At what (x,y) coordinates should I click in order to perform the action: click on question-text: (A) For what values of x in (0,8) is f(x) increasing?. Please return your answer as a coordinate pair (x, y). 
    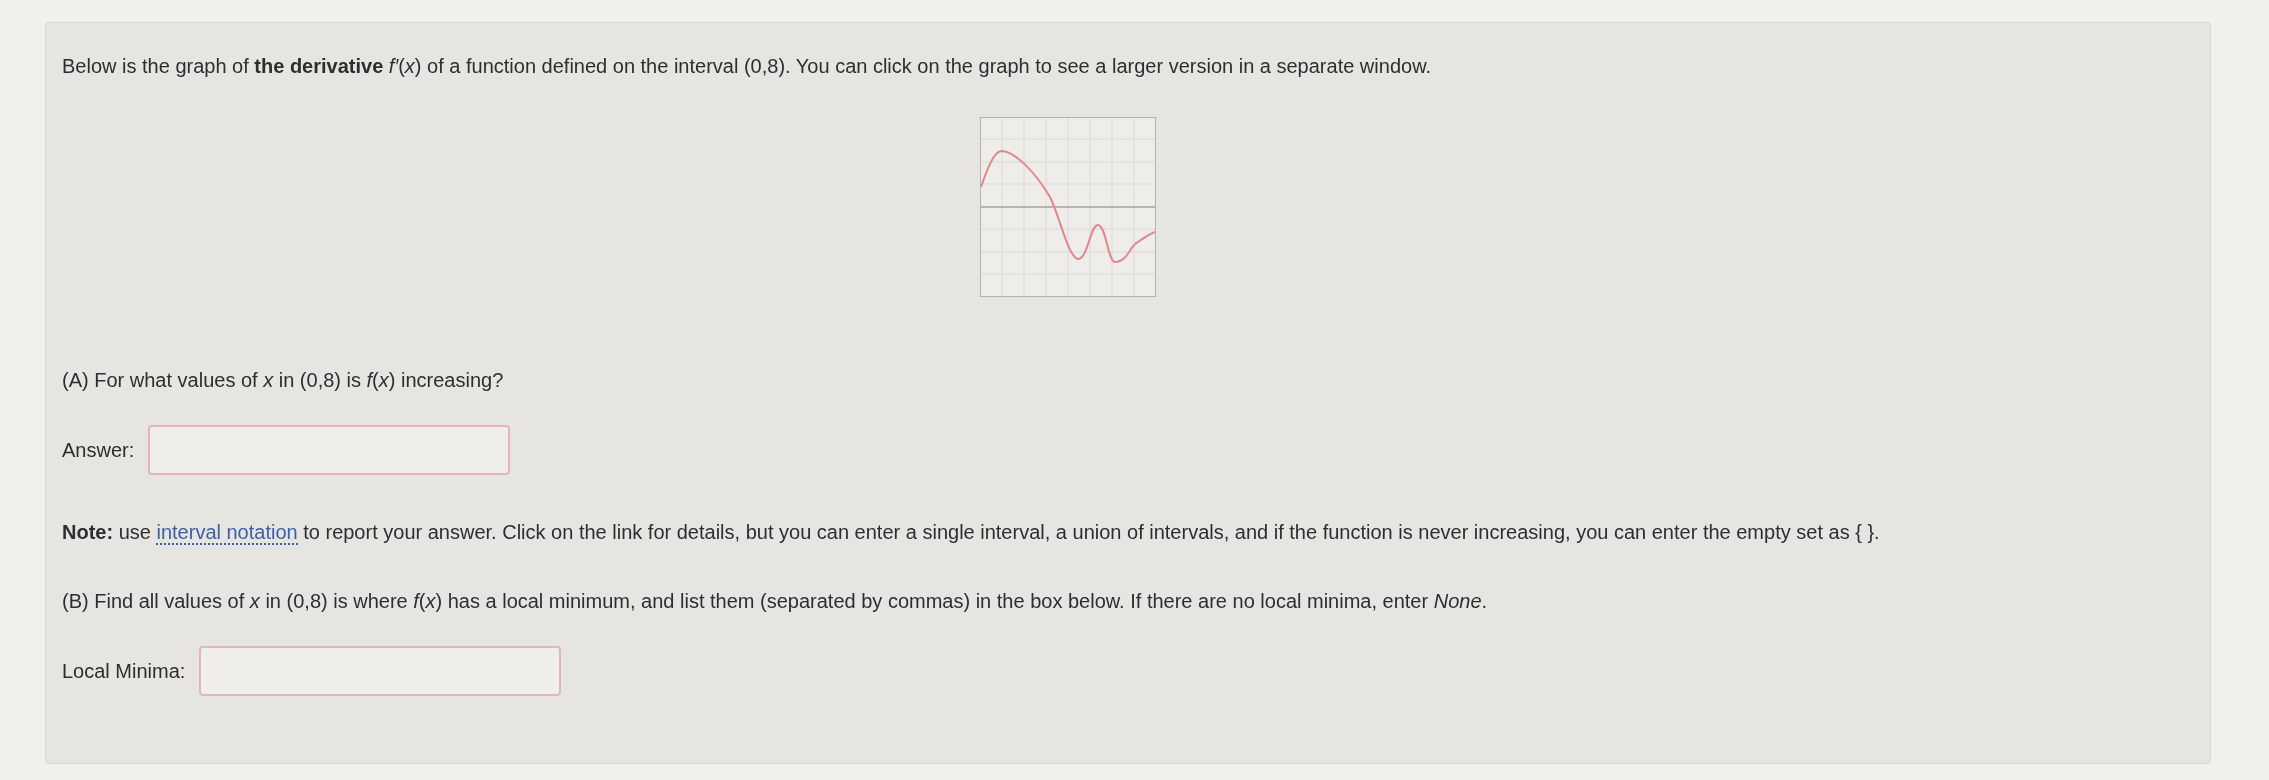
    Looking at the image, I should click on (283, 380).